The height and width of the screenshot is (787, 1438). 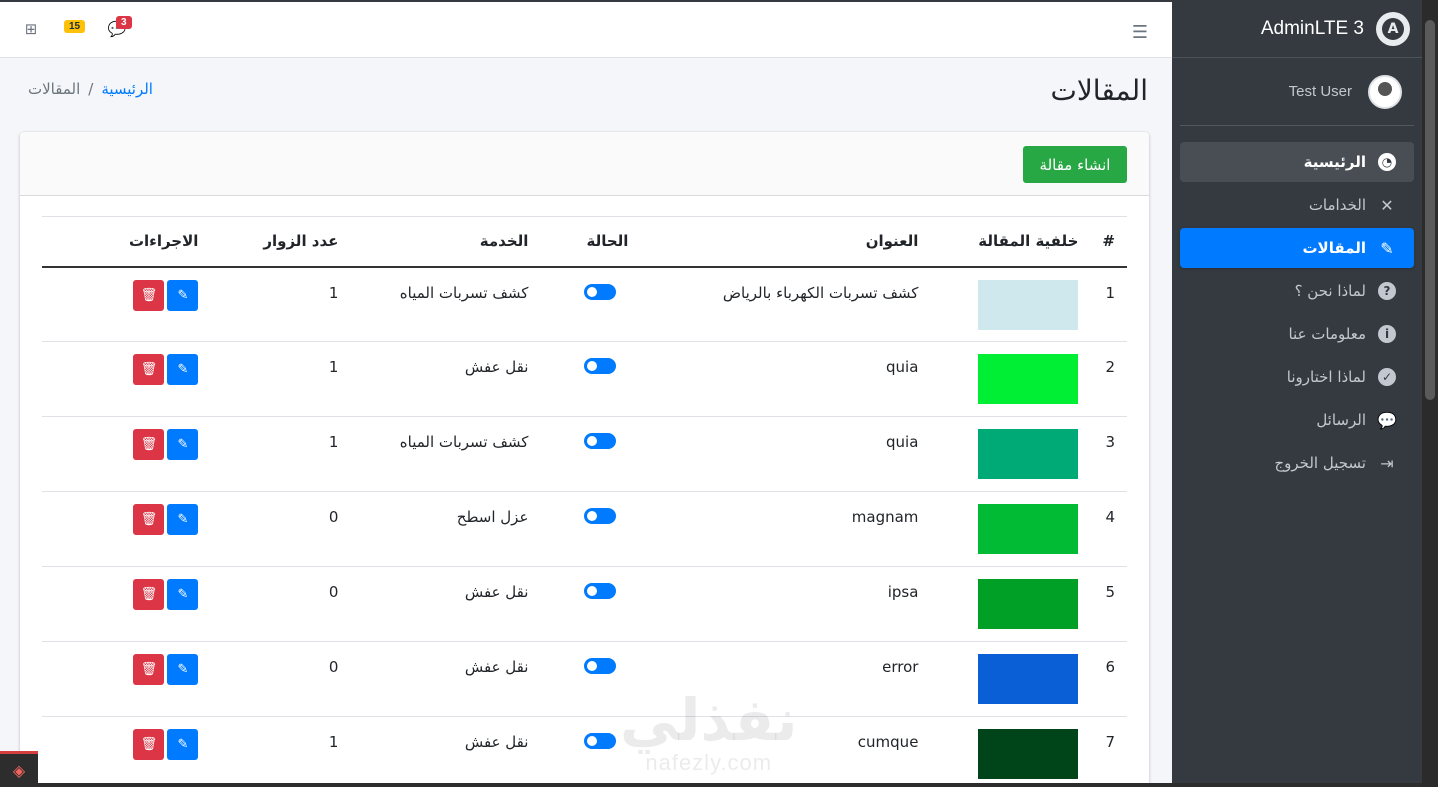 I want to click on page-scrollbar, so click(x=1430, y=393).